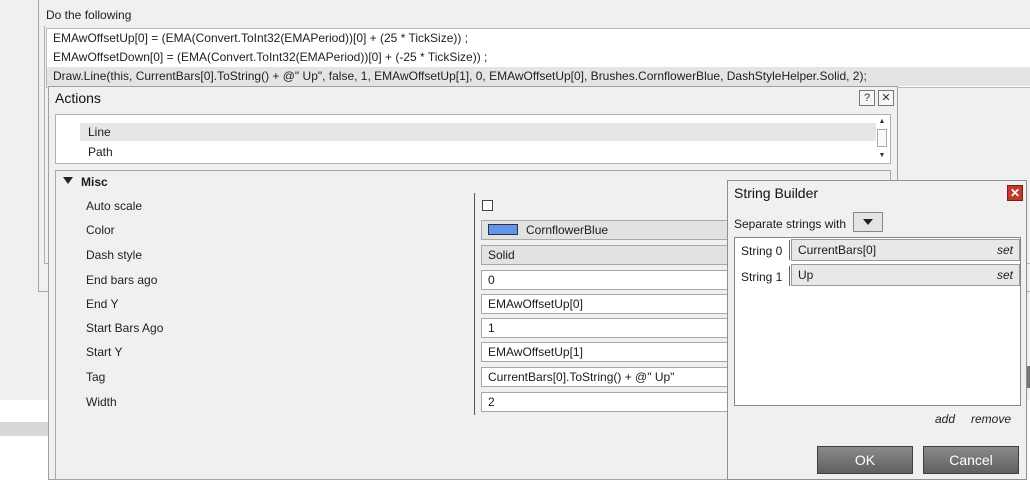 The image size is (1030, 480). I want to click on remove-link: remove, so click(991, 419).